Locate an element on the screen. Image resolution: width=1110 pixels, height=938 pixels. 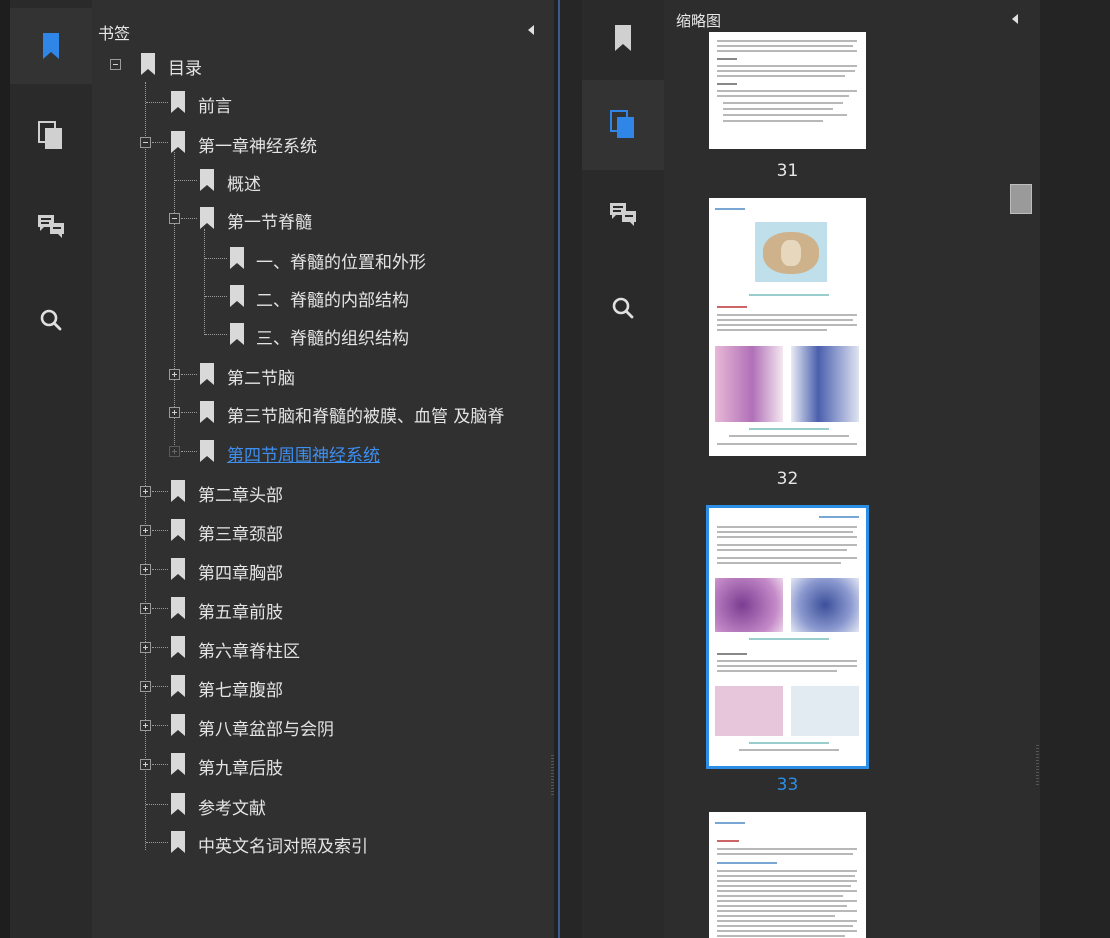
page-number: 32 is located at coordinates (787, 479).